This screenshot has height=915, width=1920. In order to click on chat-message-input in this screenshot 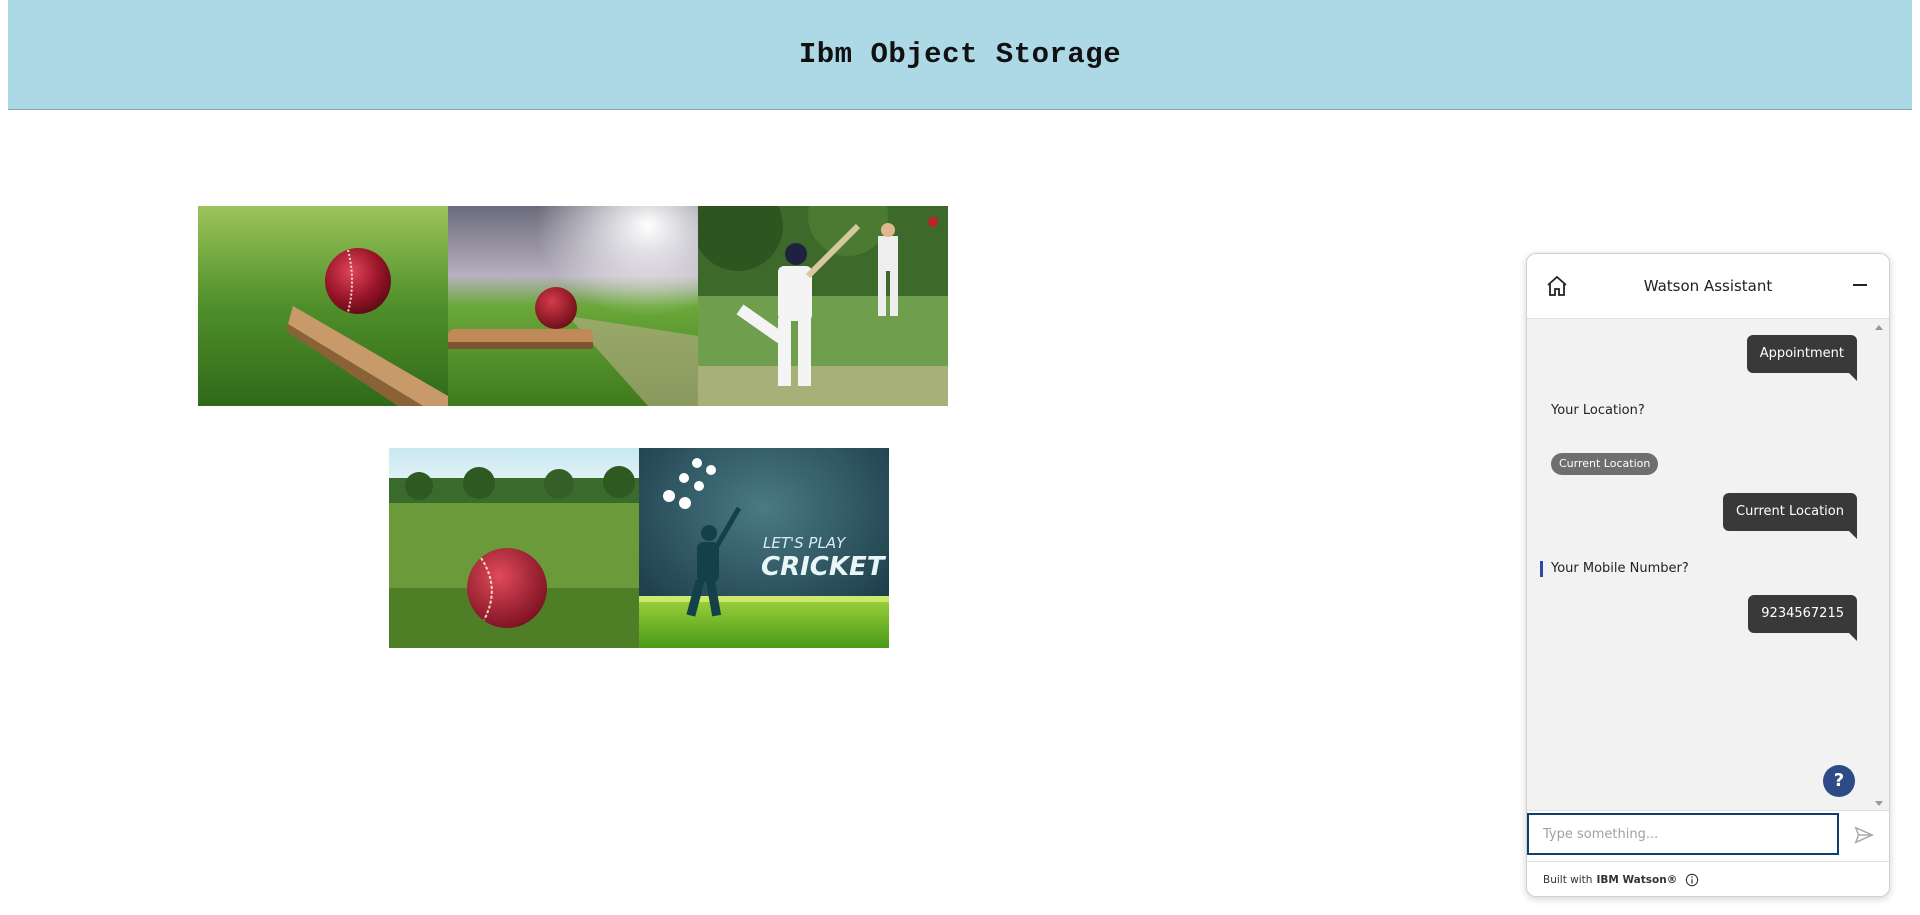, I will do `click(1683, 834)`.